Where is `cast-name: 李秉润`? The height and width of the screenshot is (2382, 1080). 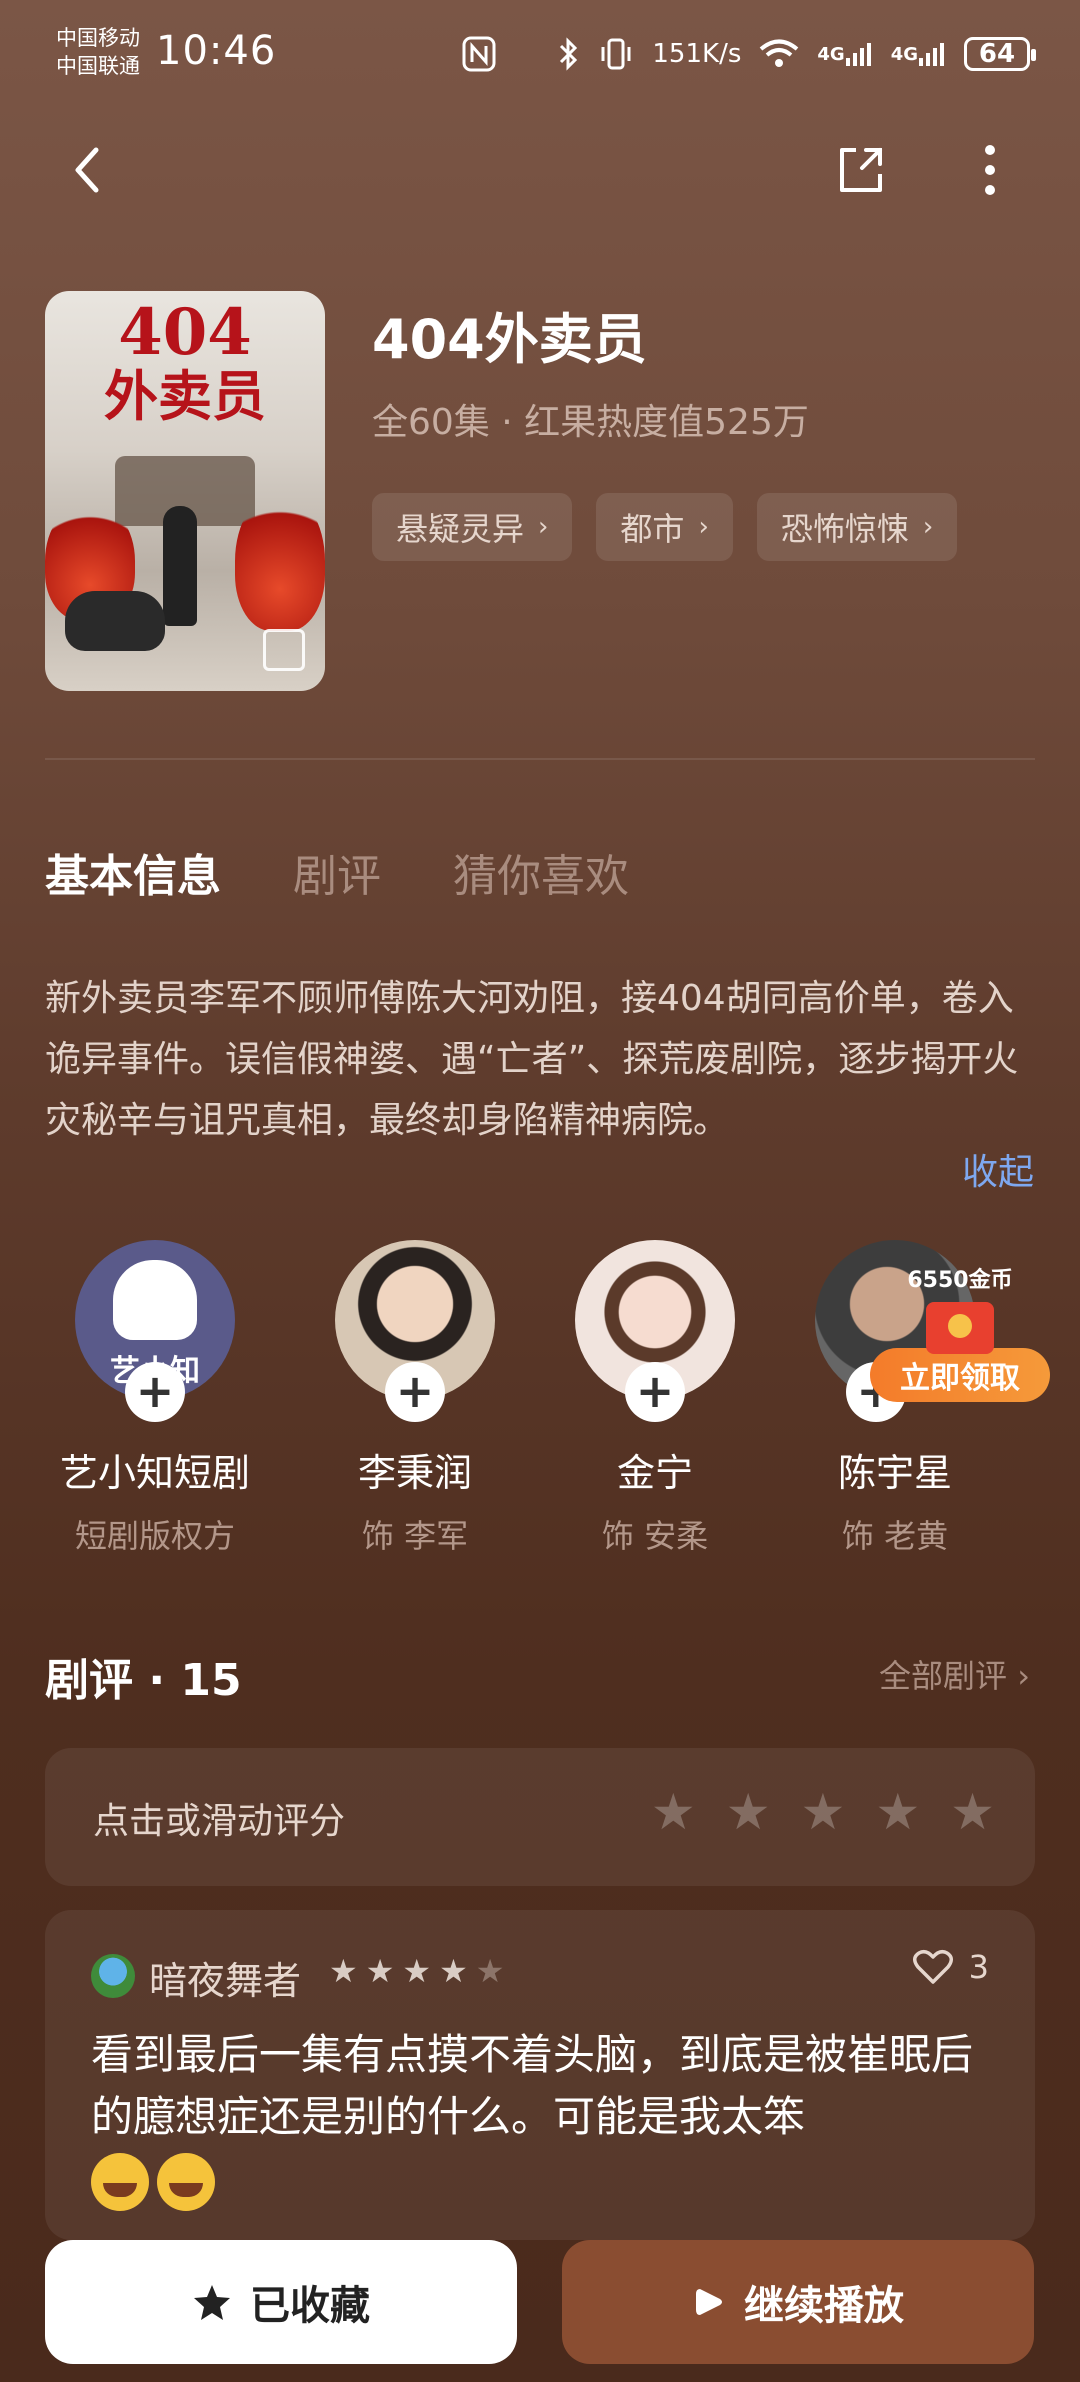
cast-name: 李秉润 is located at coordinates (414, 1473).